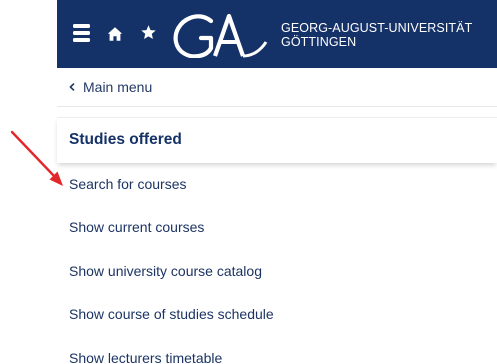 This screenshot has height=364, width=497. I want to click on menu-item-show-university-course-catalog: Show university course catalog, so click(165, 273).